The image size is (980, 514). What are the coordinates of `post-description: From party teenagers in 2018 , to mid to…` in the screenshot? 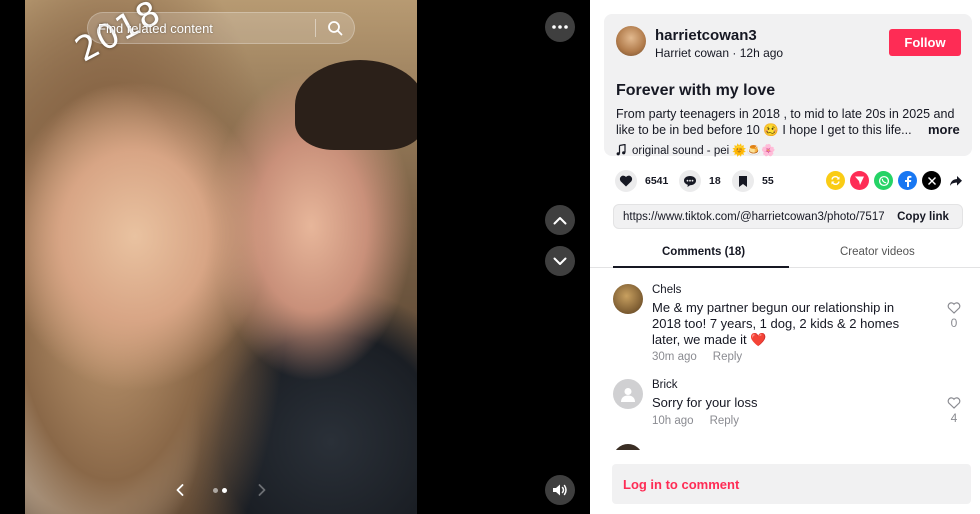 It's located at (788, 122).